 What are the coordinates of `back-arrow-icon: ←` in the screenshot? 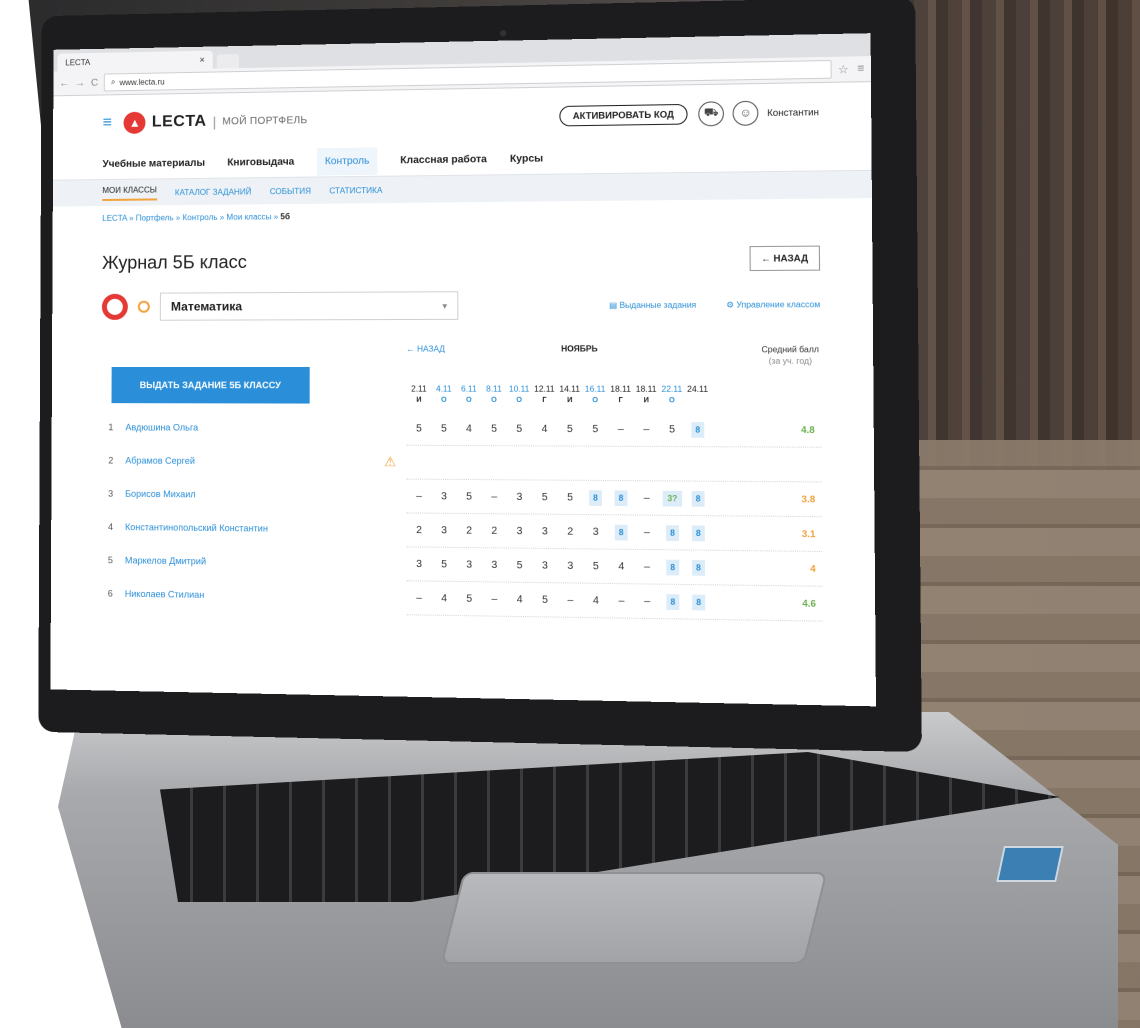 It's located at (64, 83).